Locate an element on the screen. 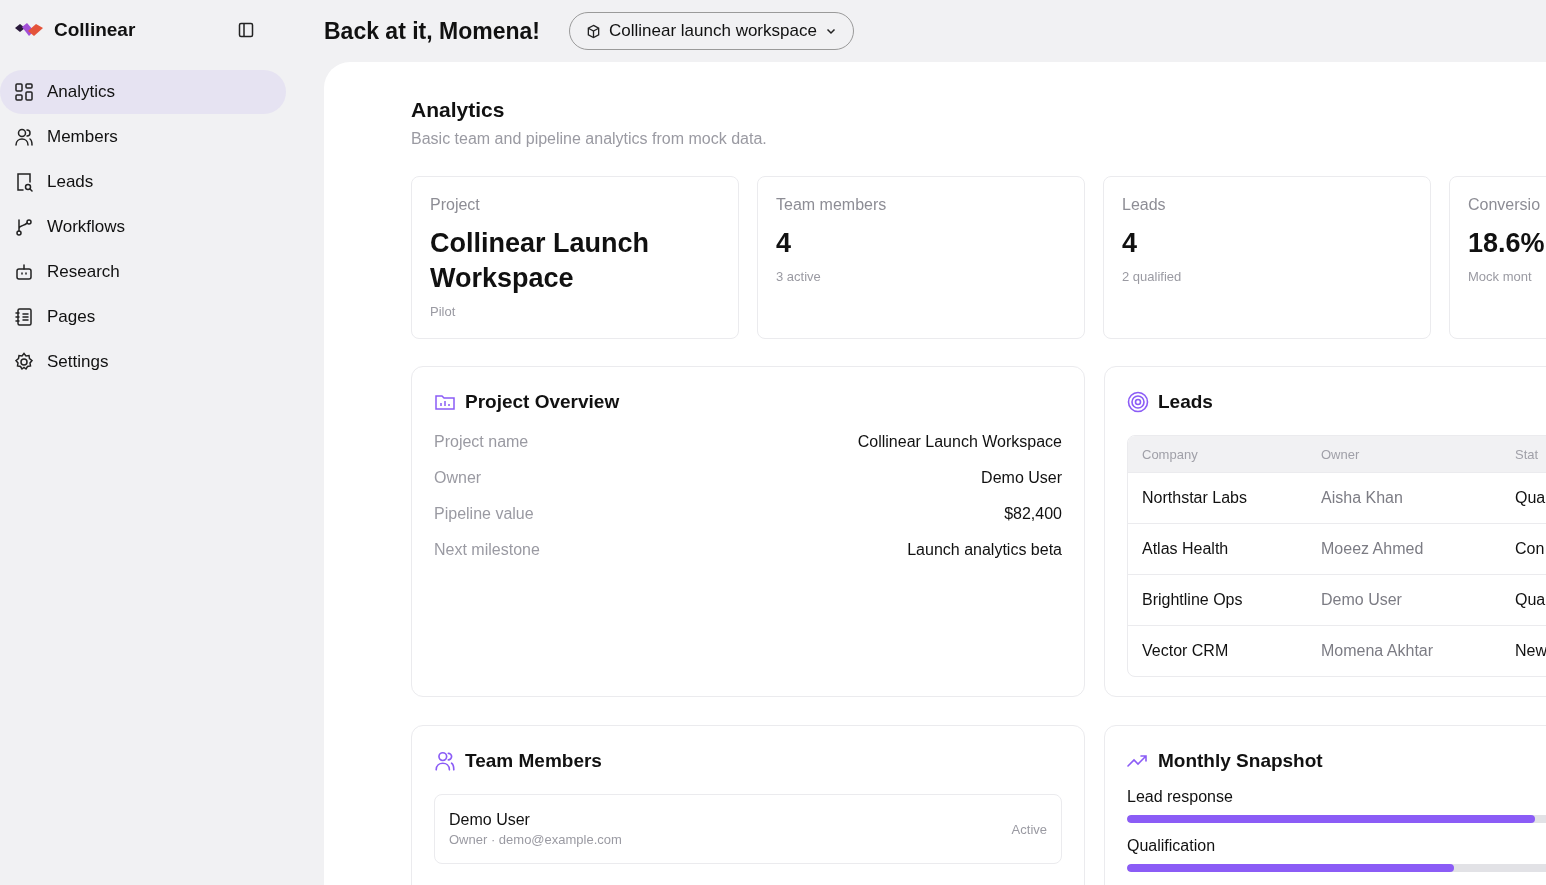  stat-label: Project is located at coordinates (455, 205).